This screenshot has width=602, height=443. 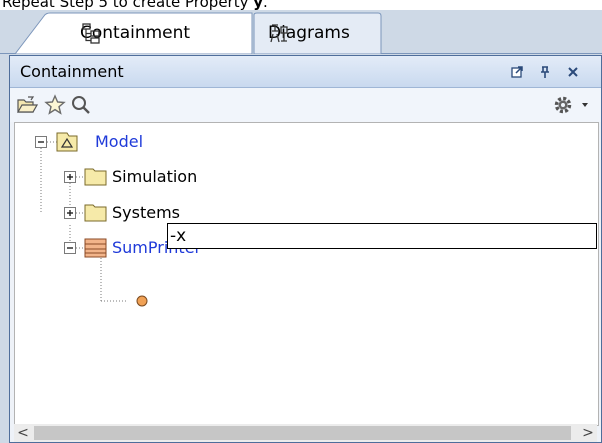 I want to click on horizontal-scrollbar: < >, so click(x=305, y=433).